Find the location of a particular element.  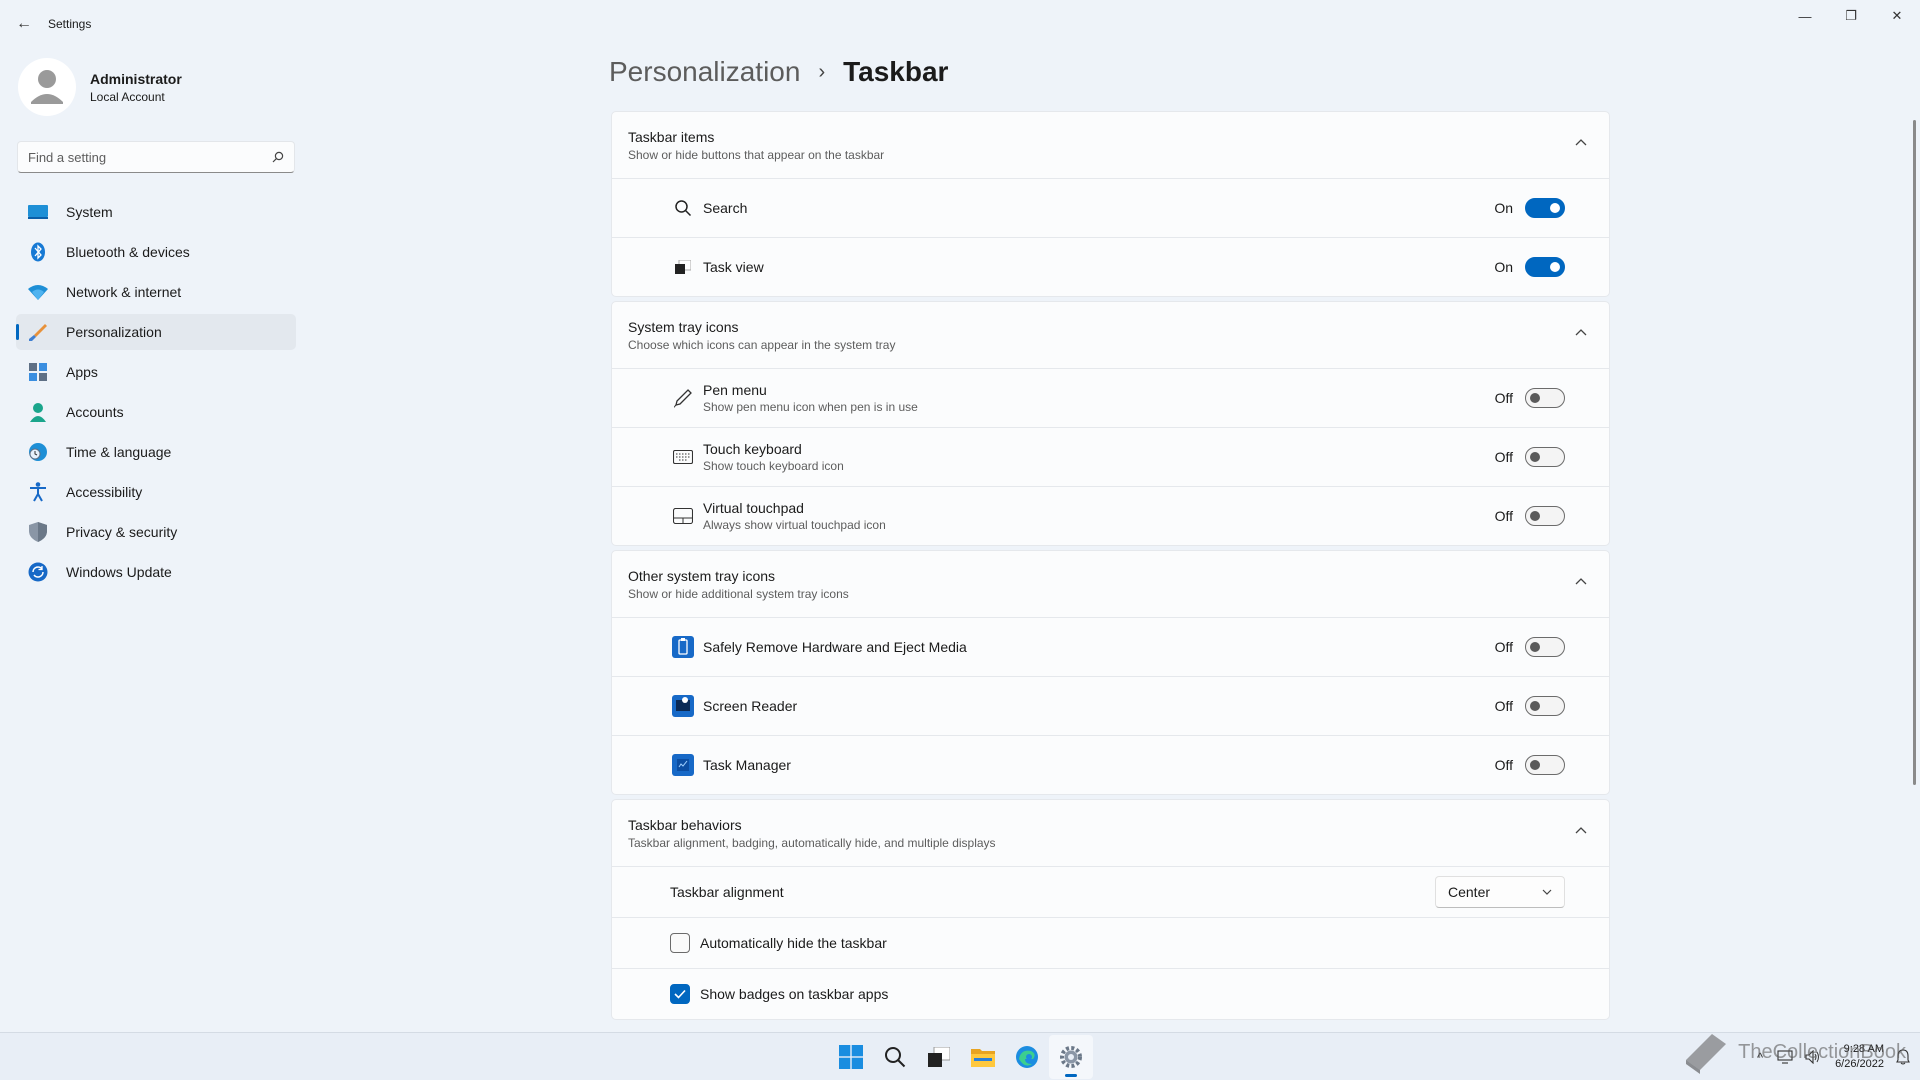

sidebar-item-time-language: Time & language is located at coordinates (156, 452).